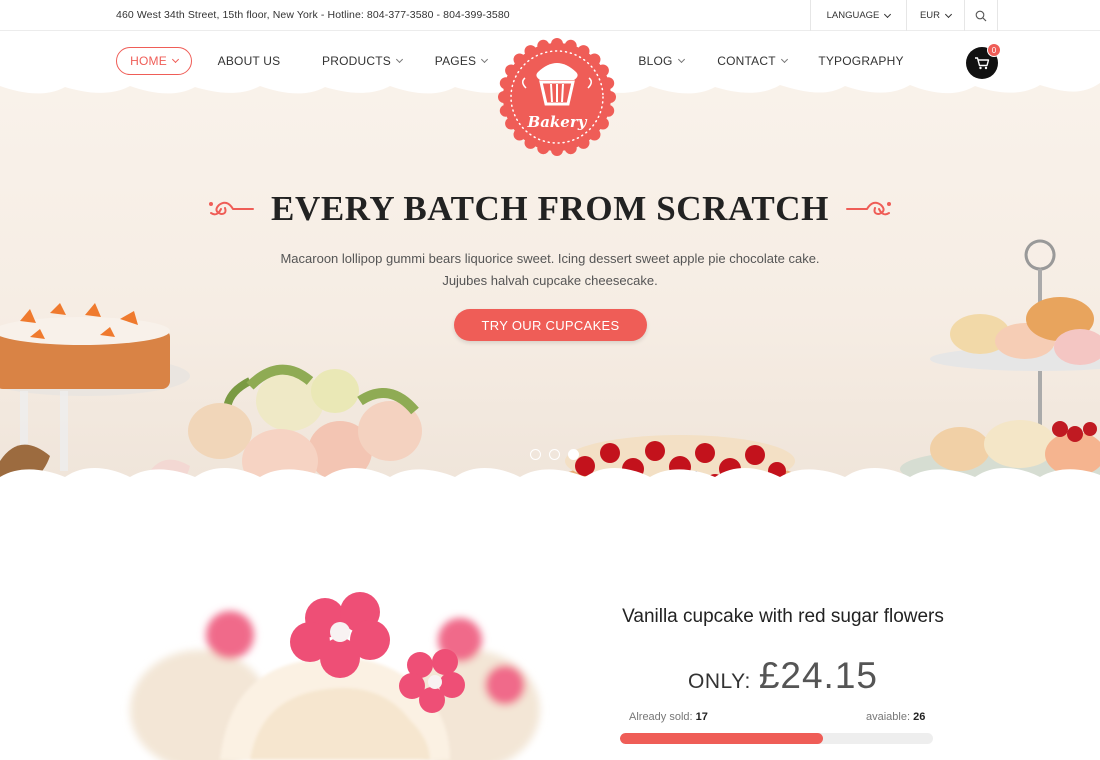 The width and height of the screenshot is (1100, 760). What do you see at coordinates (719, 681) in the screenshot?
I see `only-label: ONLY:` at bounding box center [719, 681].